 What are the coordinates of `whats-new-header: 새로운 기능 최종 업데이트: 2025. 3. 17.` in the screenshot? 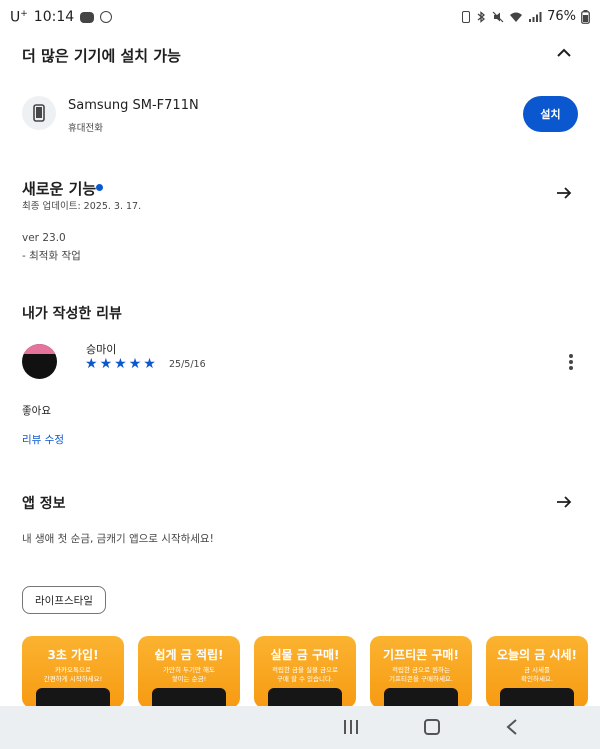 It's located at (300, 208).